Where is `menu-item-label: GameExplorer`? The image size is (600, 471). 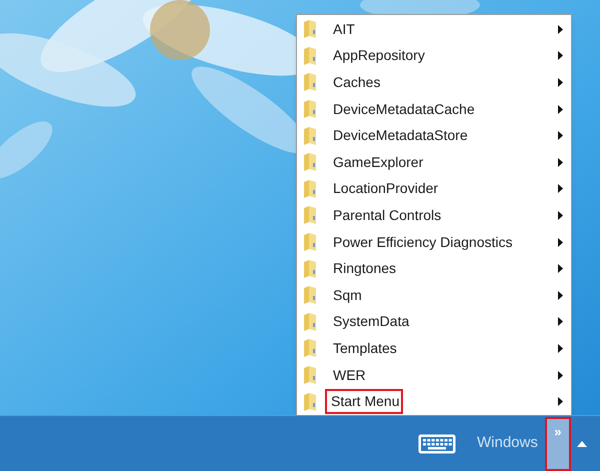 menu-item-label: GameExplorer is located at coordinates (378, 162).